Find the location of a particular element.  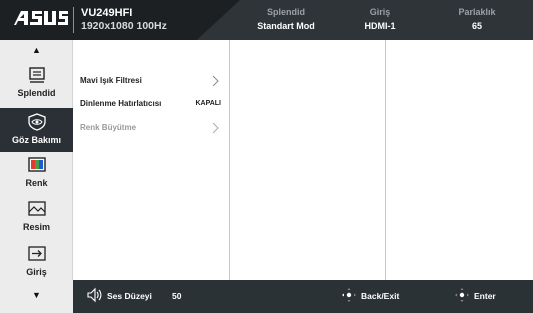

footer-sidebar-panel: ▼ is located at coordinates (36, 296).